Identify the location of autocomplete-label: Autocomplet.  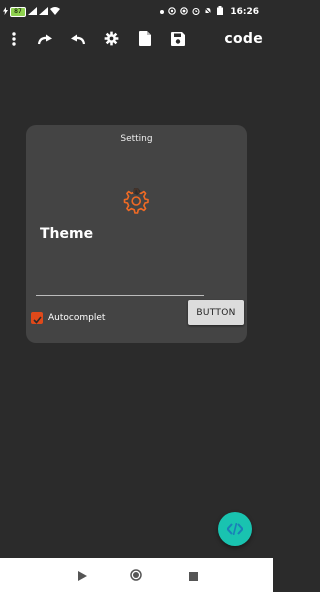
(77, 318).